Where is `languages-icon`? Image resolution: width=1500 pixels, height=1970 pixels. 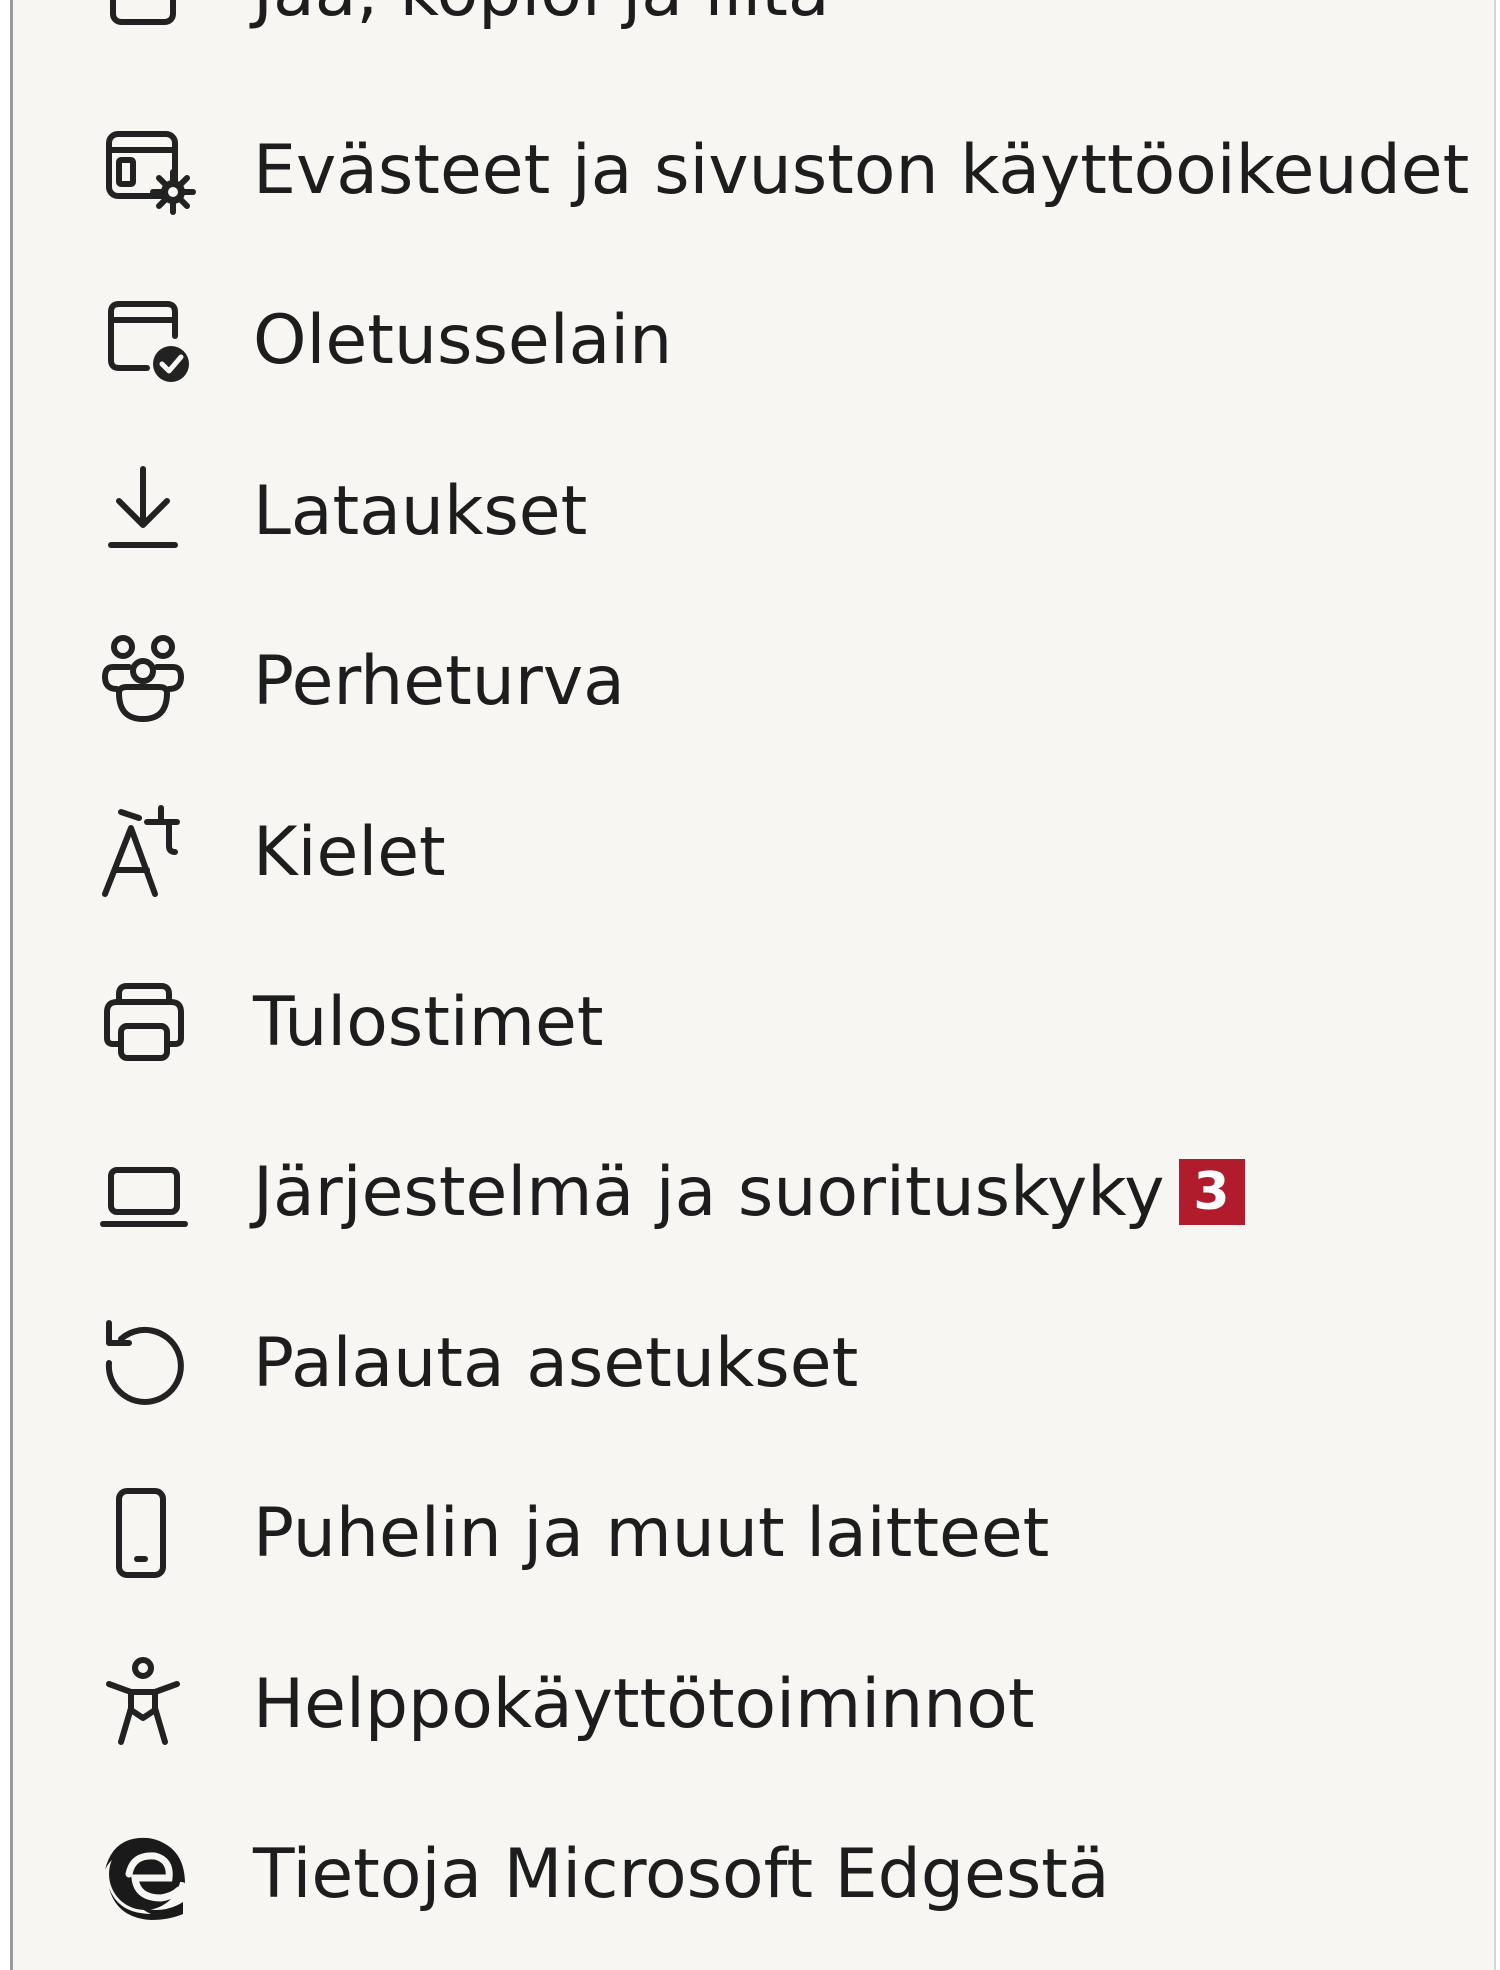 languages-icon is located at coordinates (155, 852).